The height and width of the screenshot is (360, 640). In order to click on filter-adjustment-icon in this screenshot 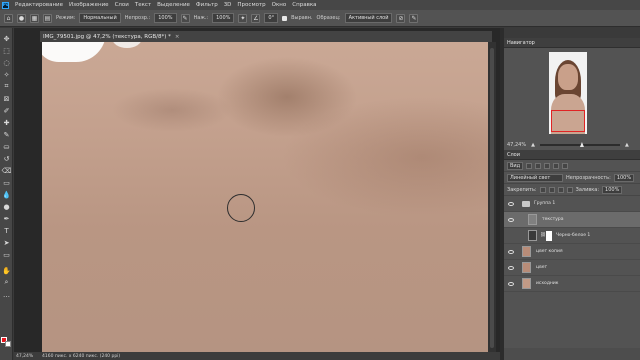, I will do `click(538, 165)`.